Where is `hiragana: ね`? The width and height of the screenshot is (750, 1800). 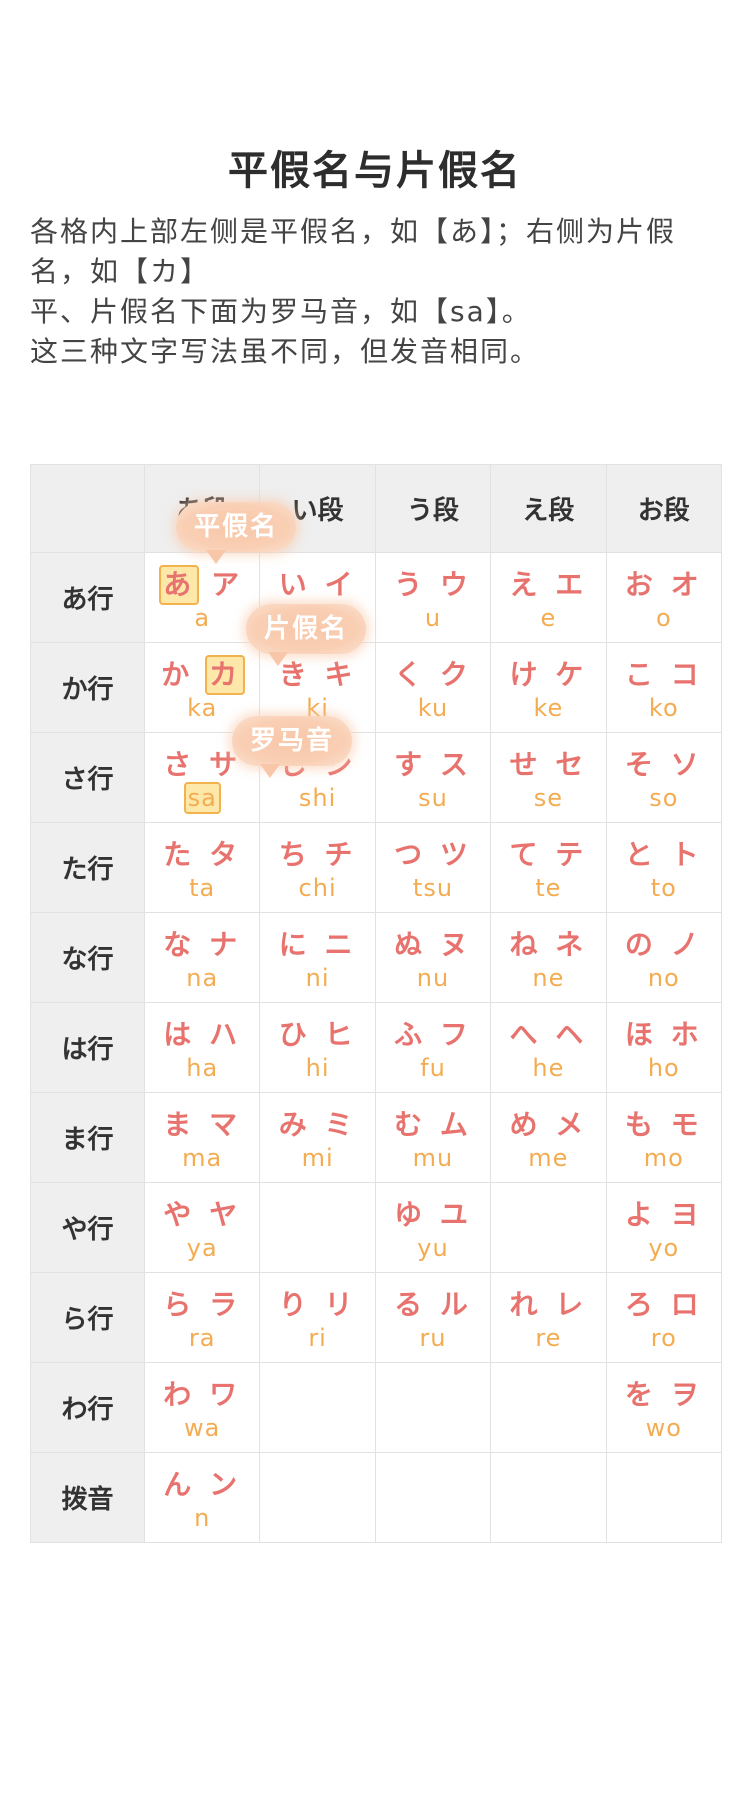 hiragana: ね is located at coordinates (525, 944).